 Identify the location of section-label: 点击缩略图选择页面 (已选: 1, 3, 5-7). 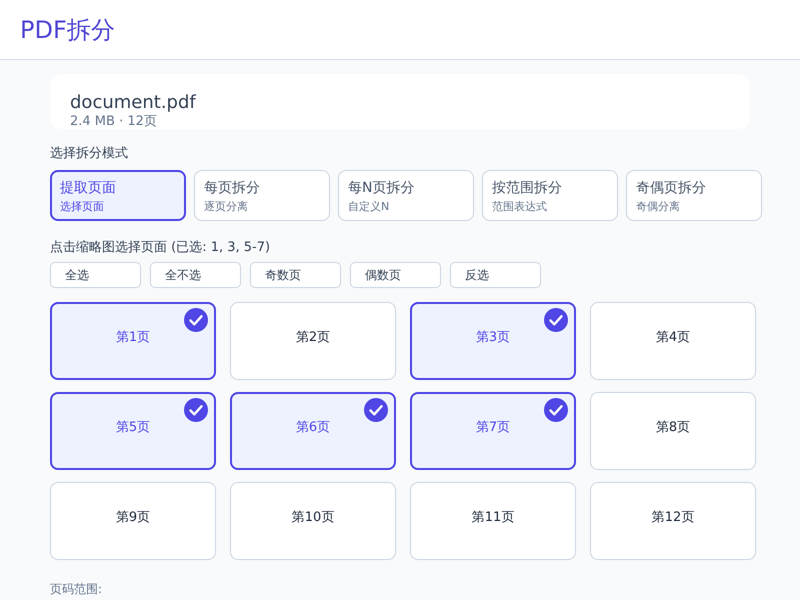
(161, 248).